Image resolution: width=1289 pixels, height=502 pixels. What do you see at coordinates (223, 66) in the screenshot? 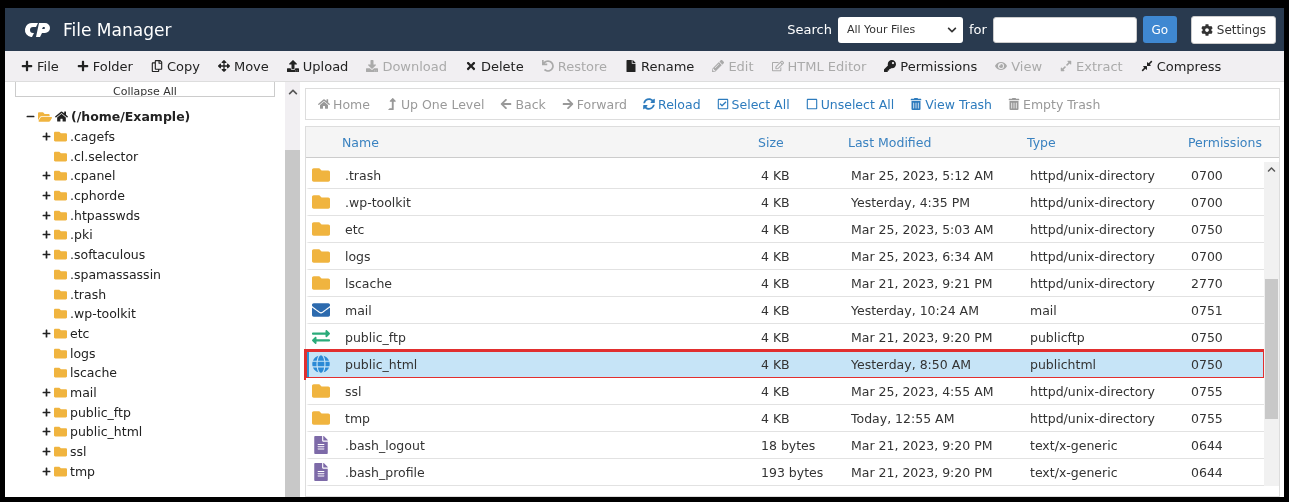
I see `move-arrows-icon` at bounding box center [223, 66].